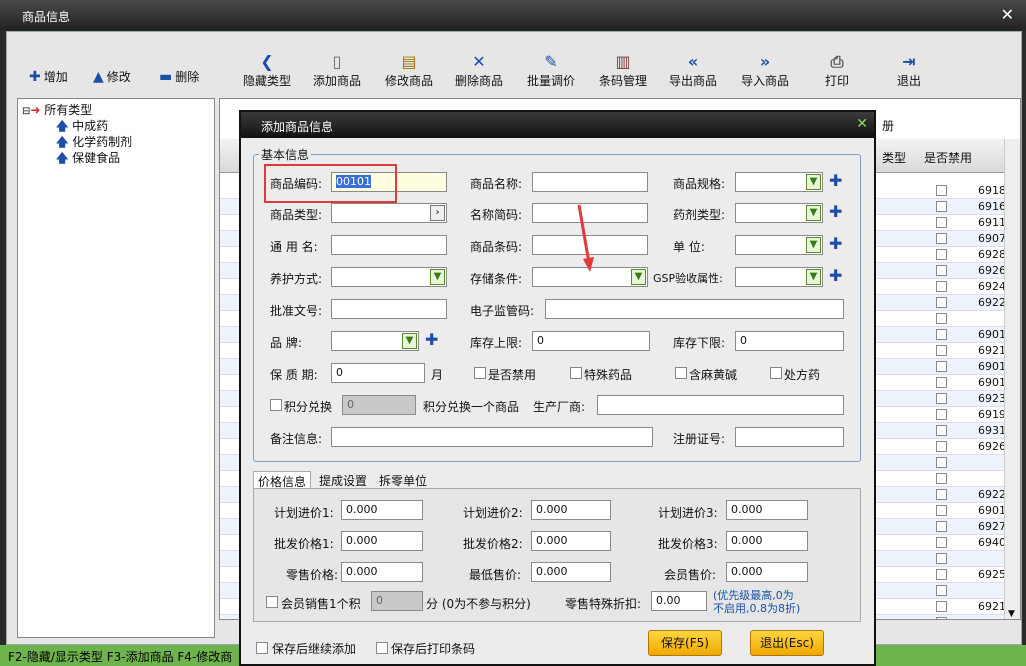 Image resolution: width=1026 pixels, height=666 pixels. Describe the element at coordinates (685, 643) in the screenshot. I see `save-button: 保存(F5)` at that location.